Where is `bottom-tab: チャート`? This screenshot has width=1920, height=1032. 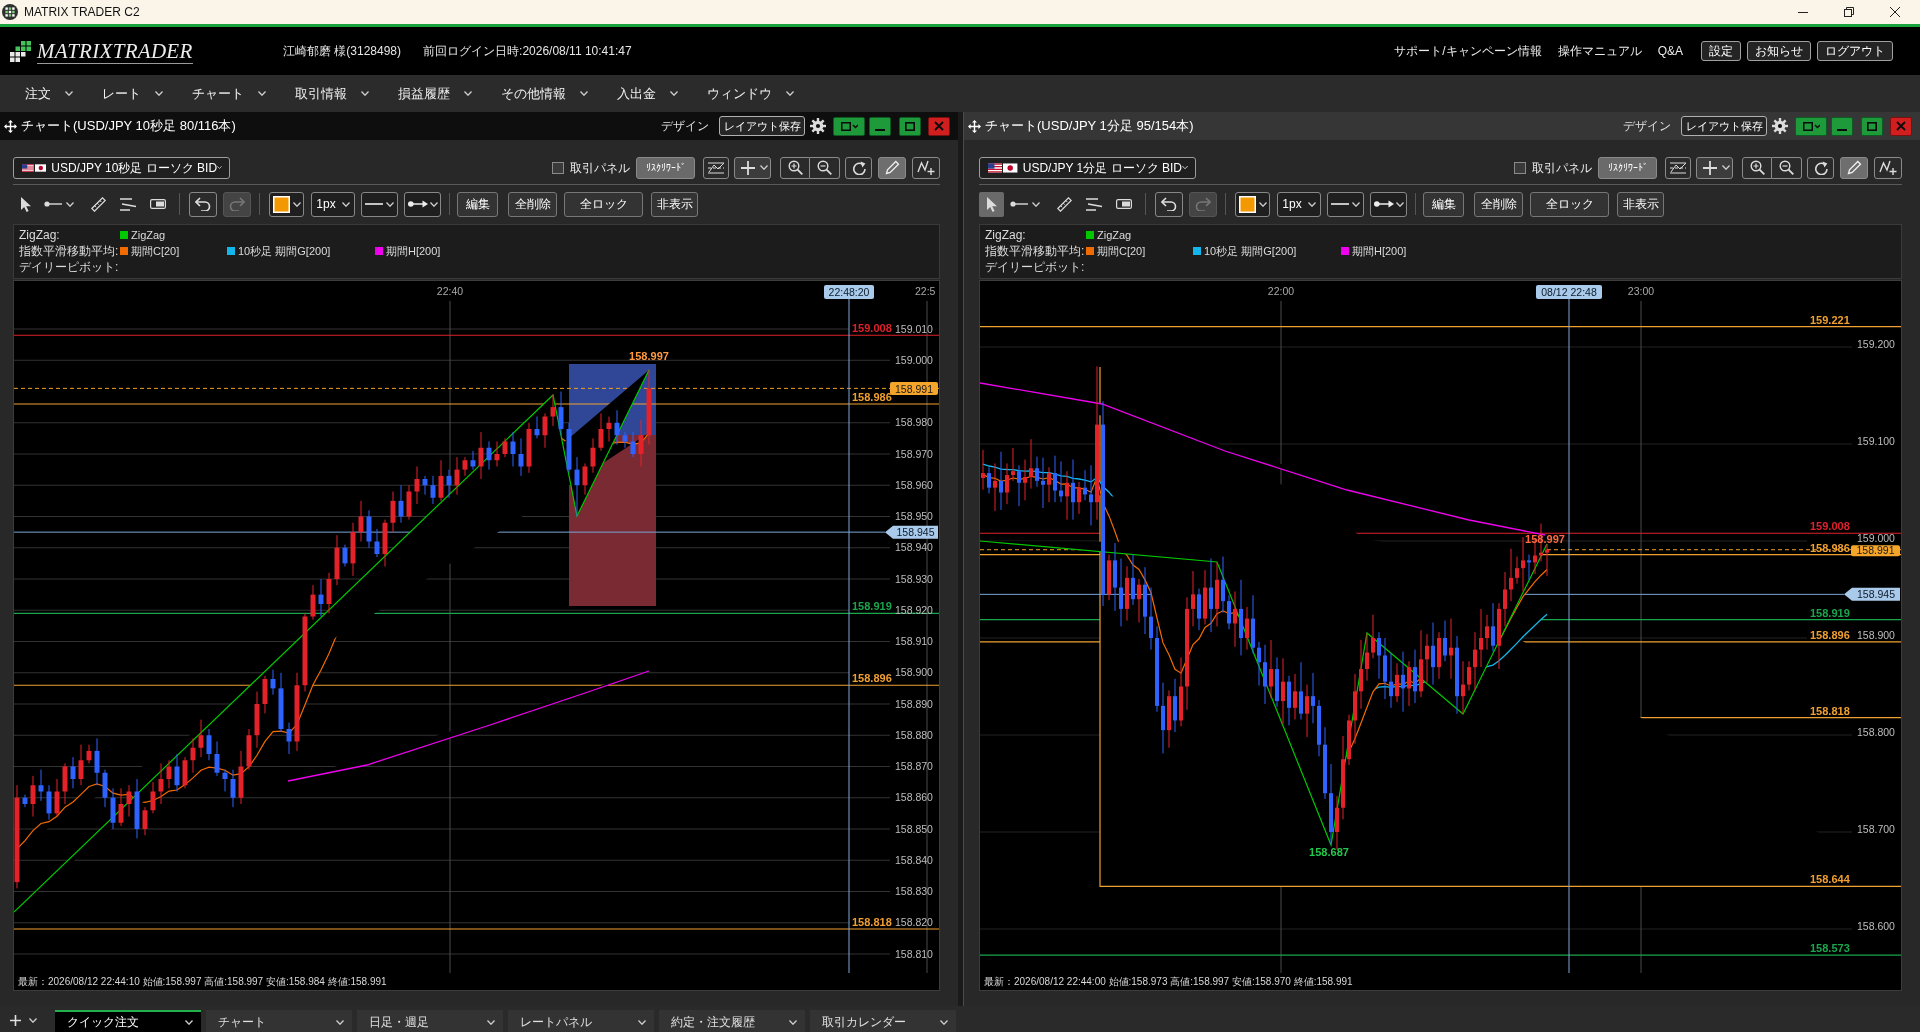 bottom-tab: チャート is located at coordinates (279, 1021).